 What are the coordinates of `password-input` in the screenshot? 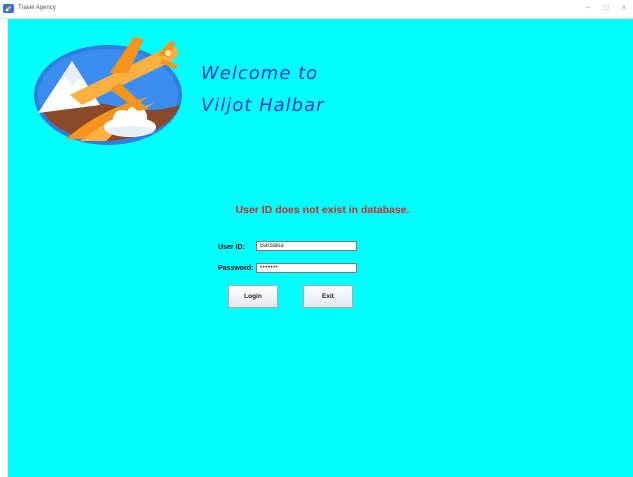 It's located at (306, 268).